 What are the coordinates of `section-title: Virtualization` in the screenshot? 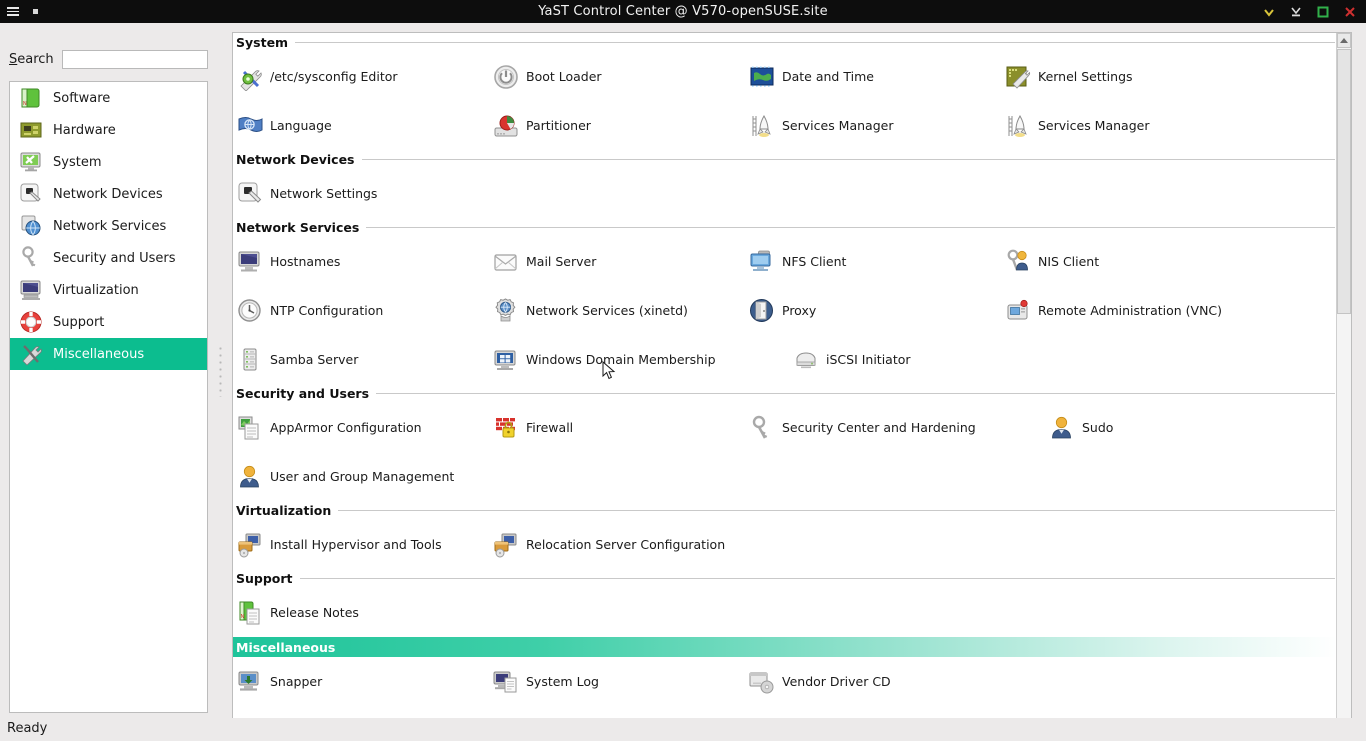 It's located at (284, 510).